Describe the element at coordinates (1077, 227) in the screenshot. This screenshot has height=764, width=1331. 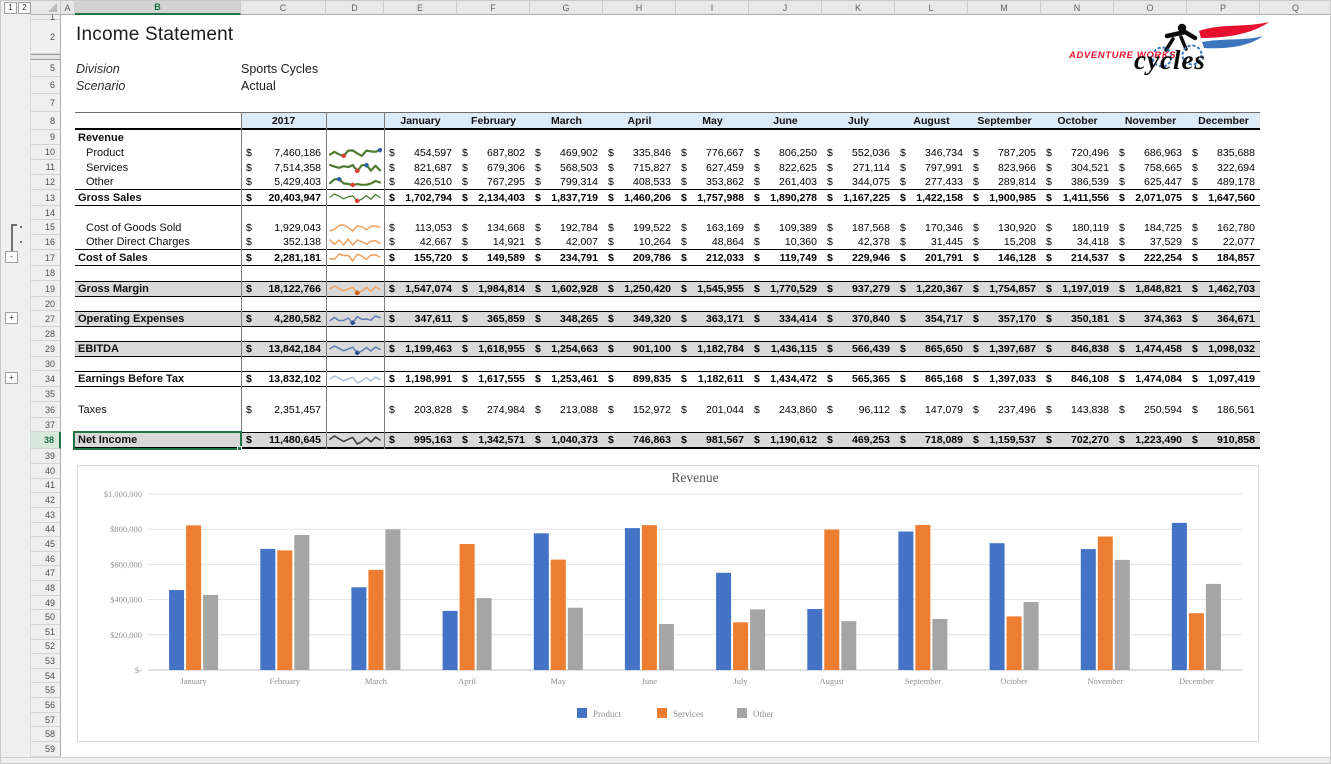
I see `cell-cost-of-goods-sold-october: $180,119` at that location.